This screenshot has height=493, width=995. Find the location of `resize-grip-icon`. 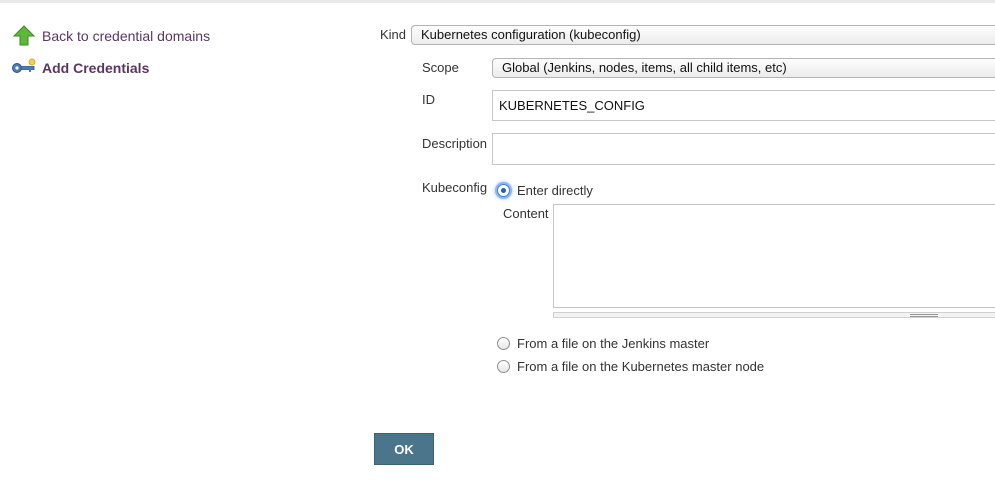

resize-grip-icon is located at coordinates (924, 315).